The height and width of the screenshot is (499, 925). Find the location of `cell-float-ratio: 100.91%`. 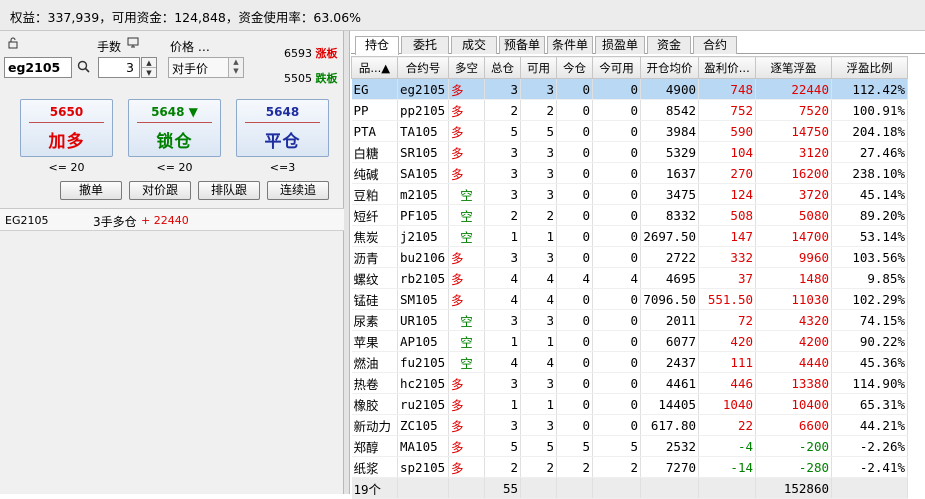

cell-float-ratio: 100.91% is located at coordinates (869, 110).